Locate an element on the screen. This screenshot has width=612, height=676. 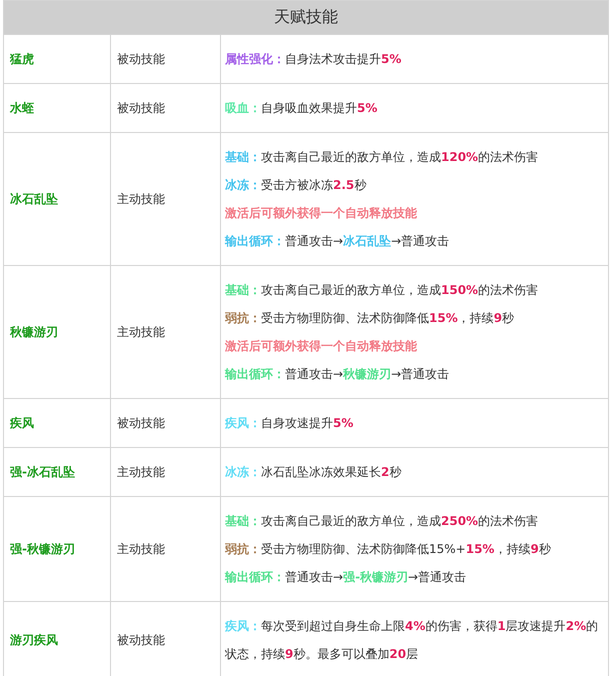
skill-name-cell: 冰石乱坠 is located at coordinates (57, 199).